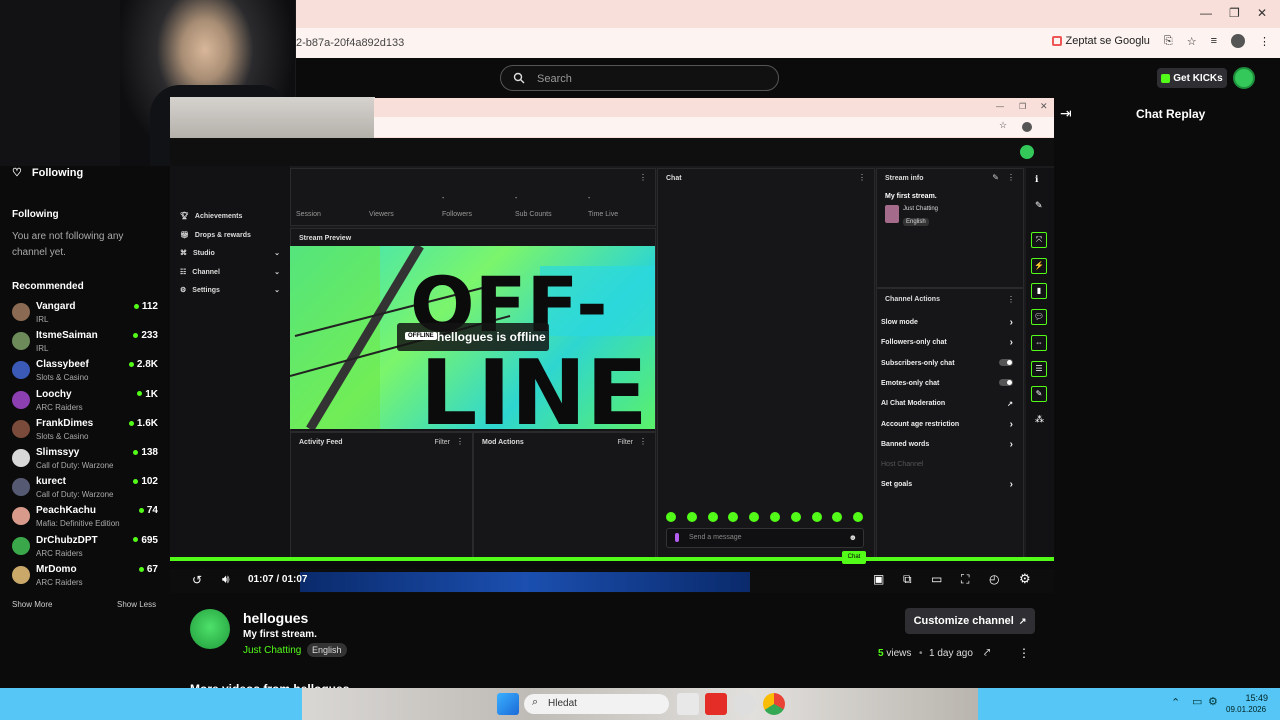 The image size is (1280, 720). What do you see at coordinates (87, 315) in the screenshot?
I see `sidebar-channel-item: Vangard IRL 112` at bounding box center [87, 315].